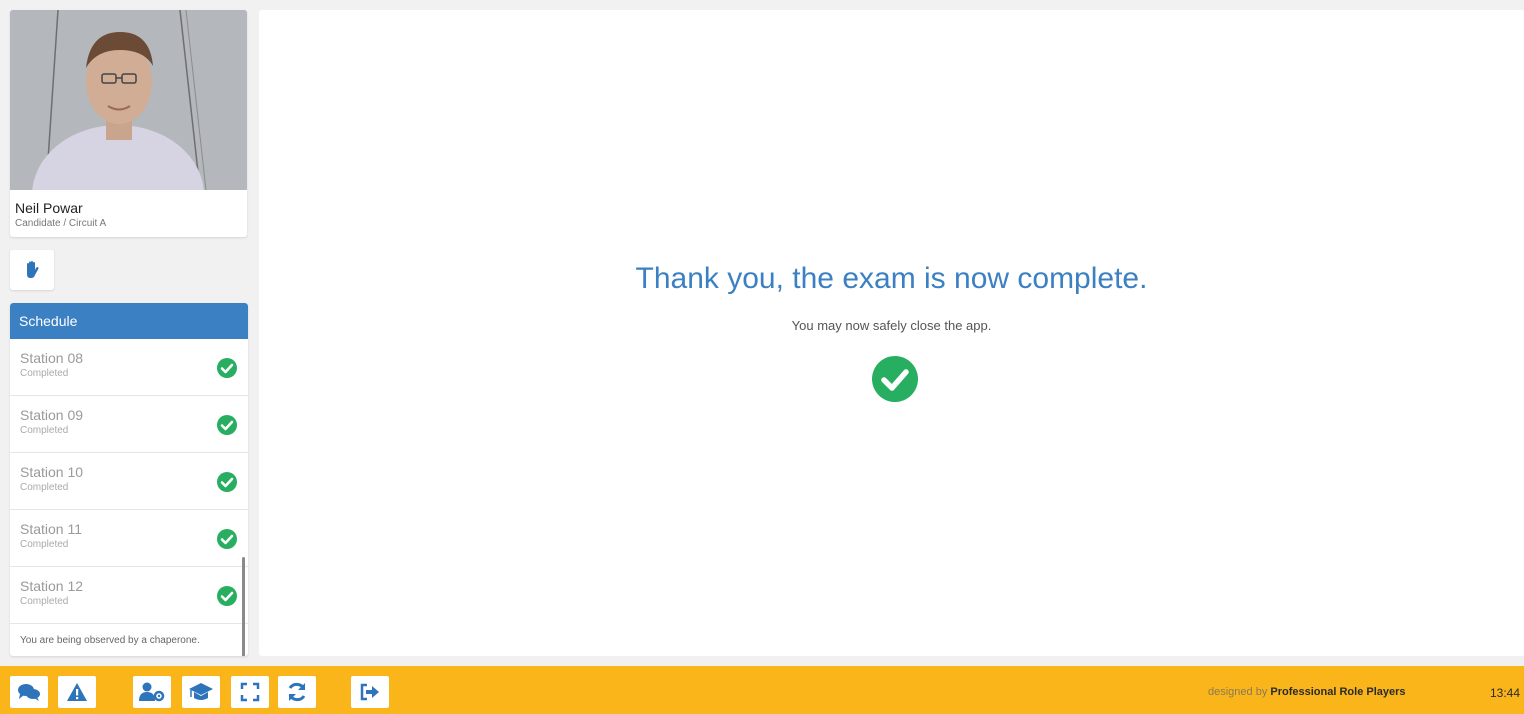  I want to click on refresh-button, so click(297, 692).